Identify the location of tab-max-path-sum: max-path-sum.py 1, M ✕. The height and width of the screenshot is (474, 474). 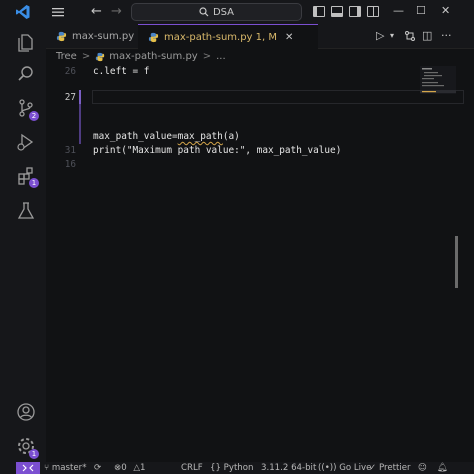
(228, 36).